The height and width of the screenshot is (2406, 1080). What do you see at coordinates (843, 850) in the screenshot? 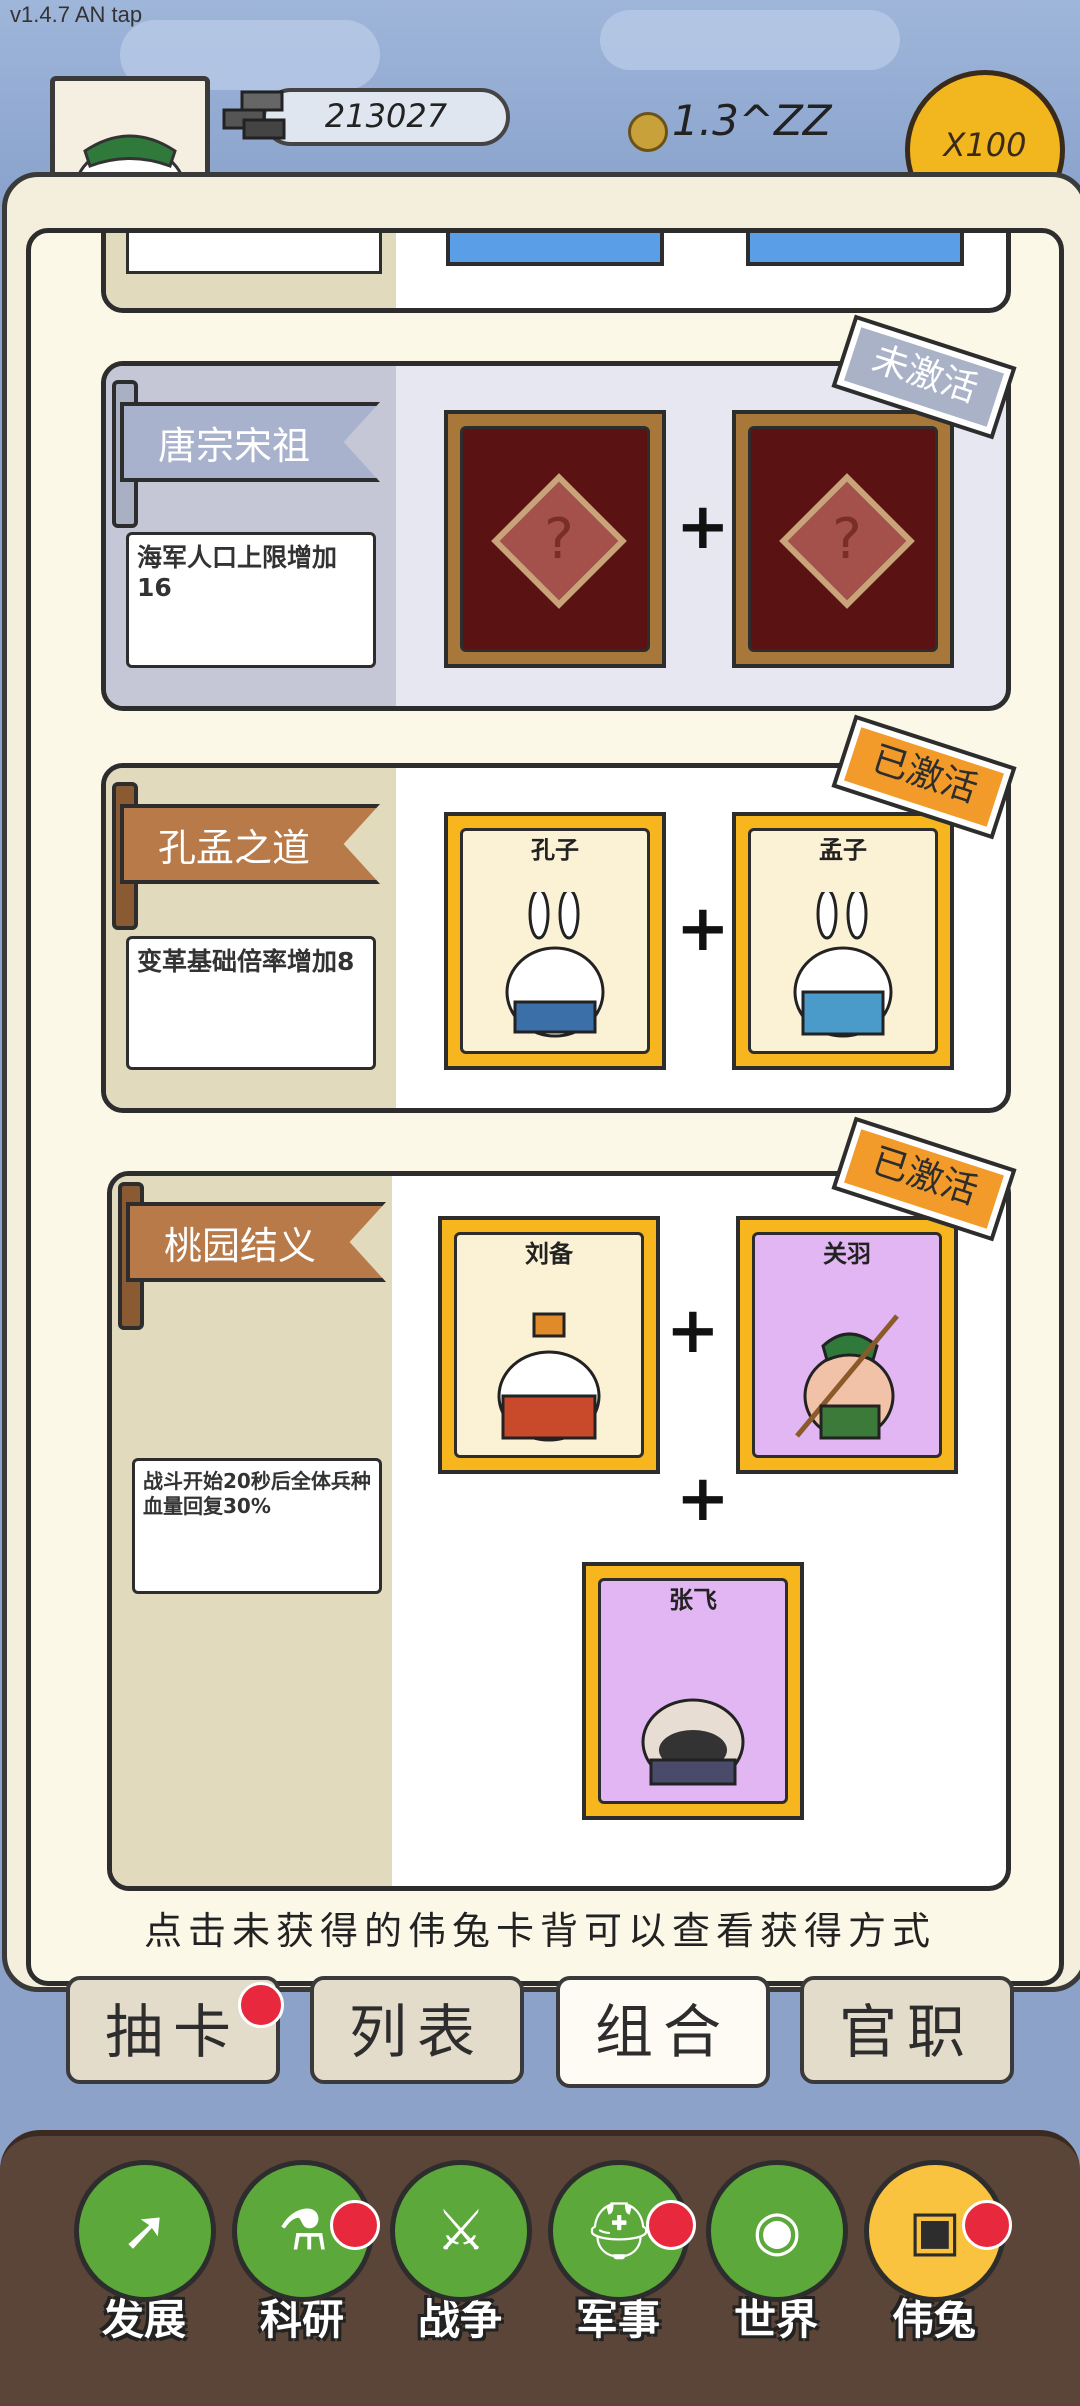
I see `card-name: 孟子` at bounding box center [843, 850].